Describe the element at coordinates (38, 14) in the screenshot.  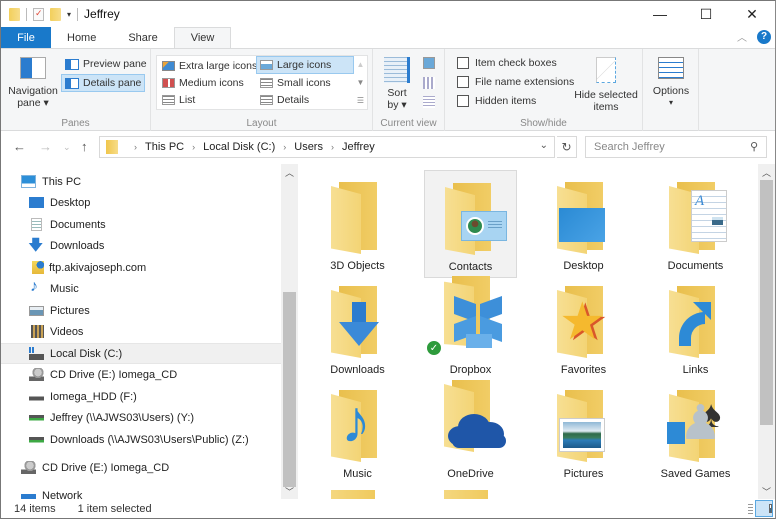
I see `properties-icon` at that location.